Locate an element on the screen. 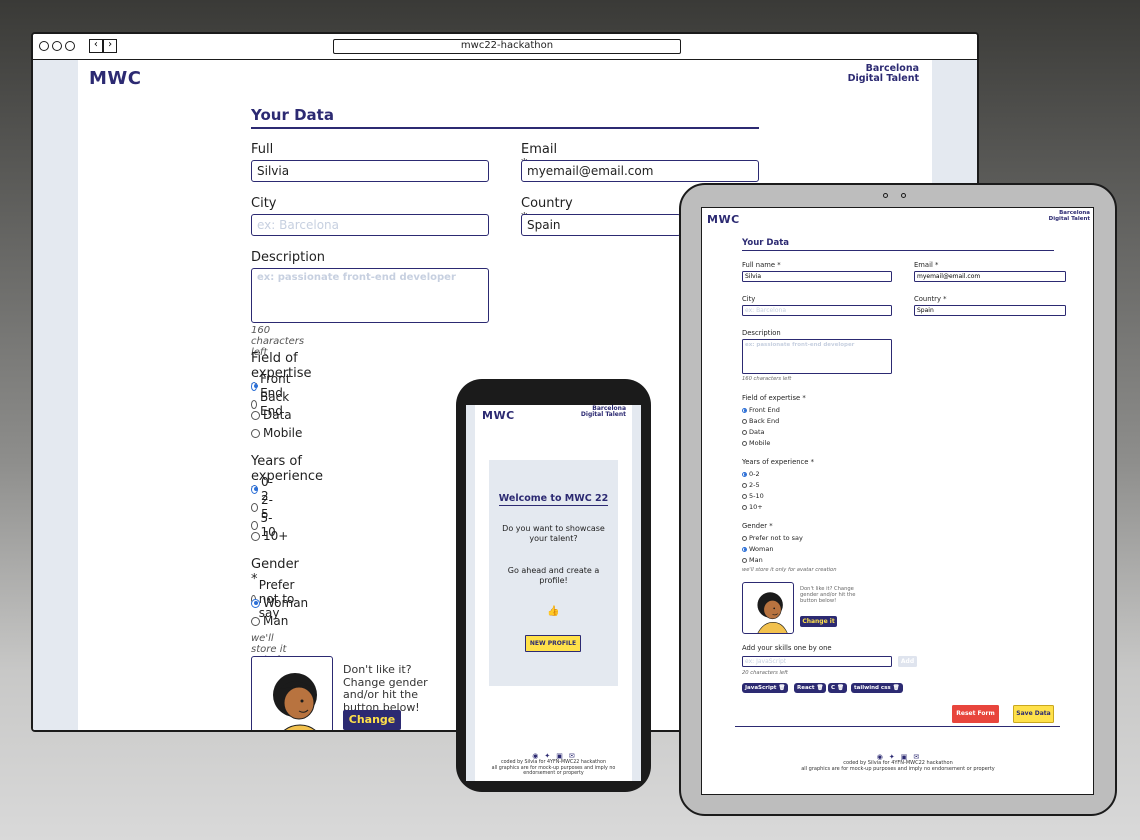 The image size is (1140, 840). city-label: City is located at coordinates (264, 203).